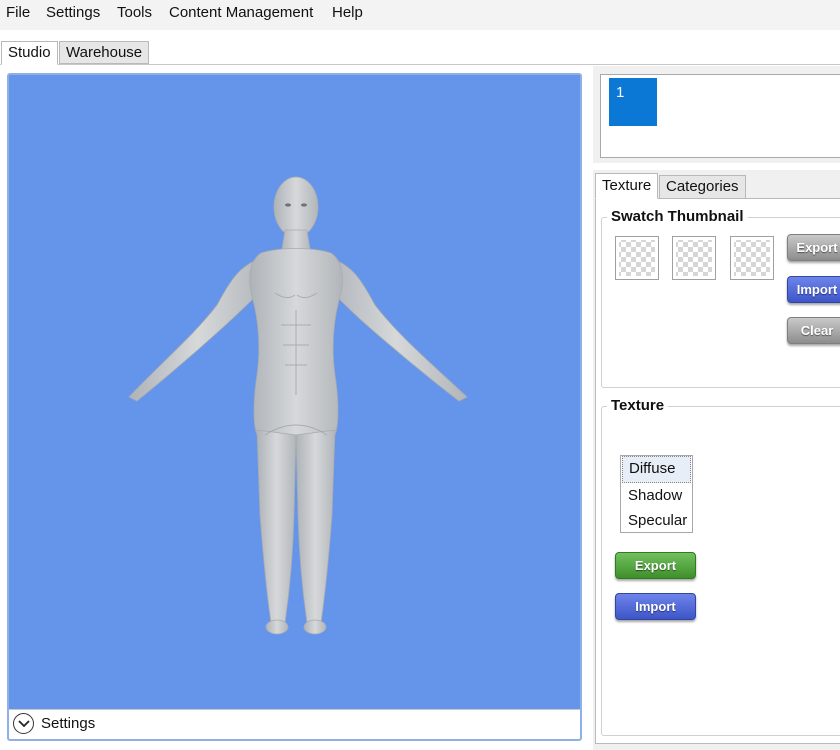 The height and width of the screenshot is (750, 840). I want to click on chevron-down-icon, so click(23, 723).